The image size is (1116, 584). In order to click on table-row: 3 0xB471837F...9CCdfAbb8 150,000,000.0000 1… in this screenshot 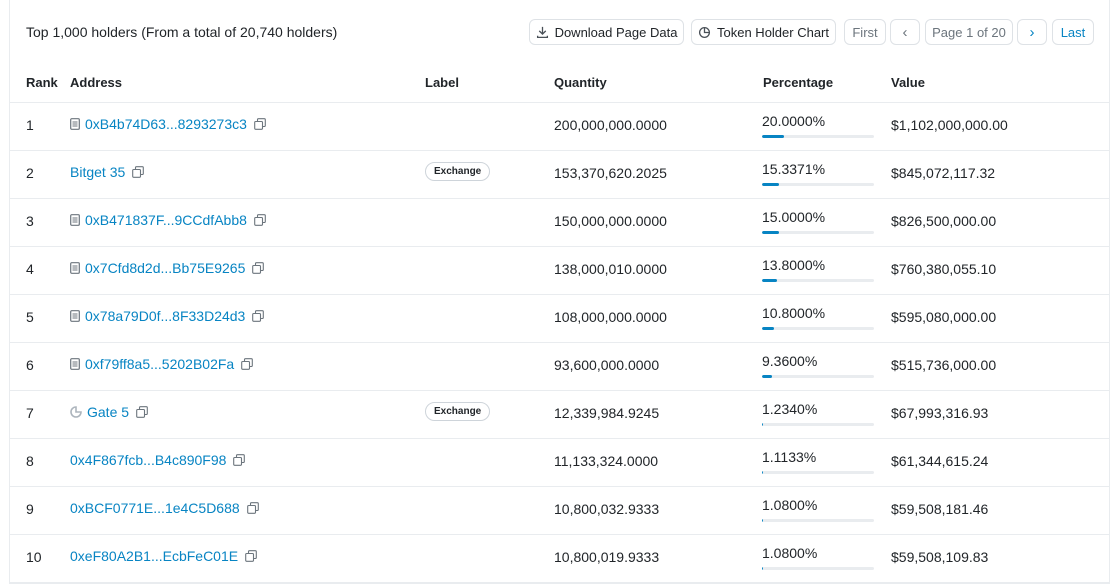, I will do `click(559, 222)`.